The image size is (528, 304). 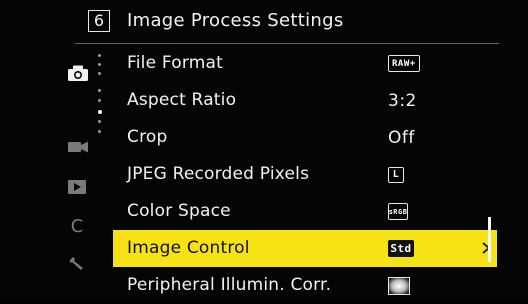 I want to click on menu-item-peripheral-illumin-corr: Peripheral Illumin. Corr., so click(x=305, y=285).